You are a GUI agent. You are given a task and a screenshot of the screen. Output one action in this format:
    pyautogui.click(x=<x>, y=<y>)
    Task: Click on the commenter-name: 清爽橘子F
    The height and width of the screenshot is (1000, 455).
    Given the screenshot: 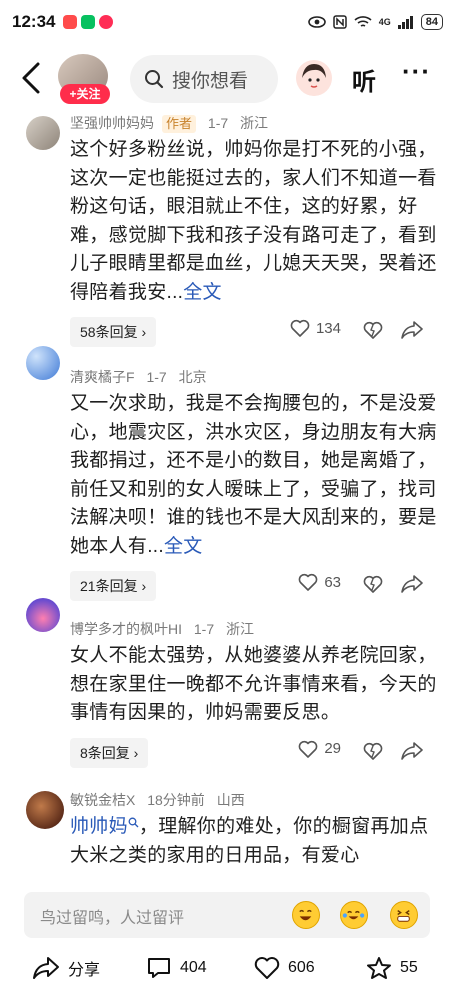 What is the action you would take?
    pyautogui.click(x=102, y=377)
    